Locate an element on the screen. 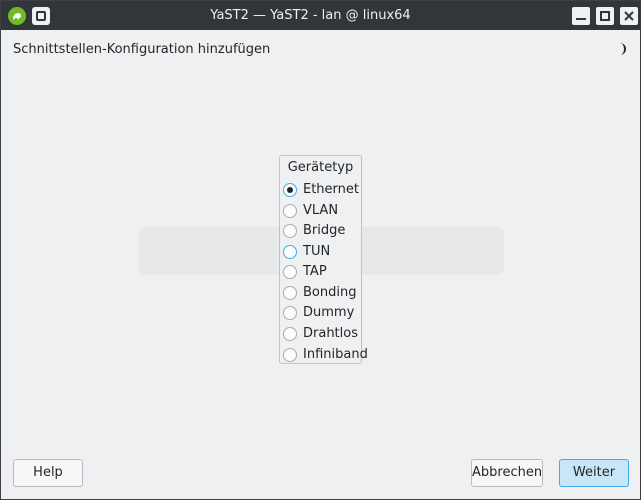 This screenshot has width=641, height=500. help-button: Help is located at coordinates (48, 473).